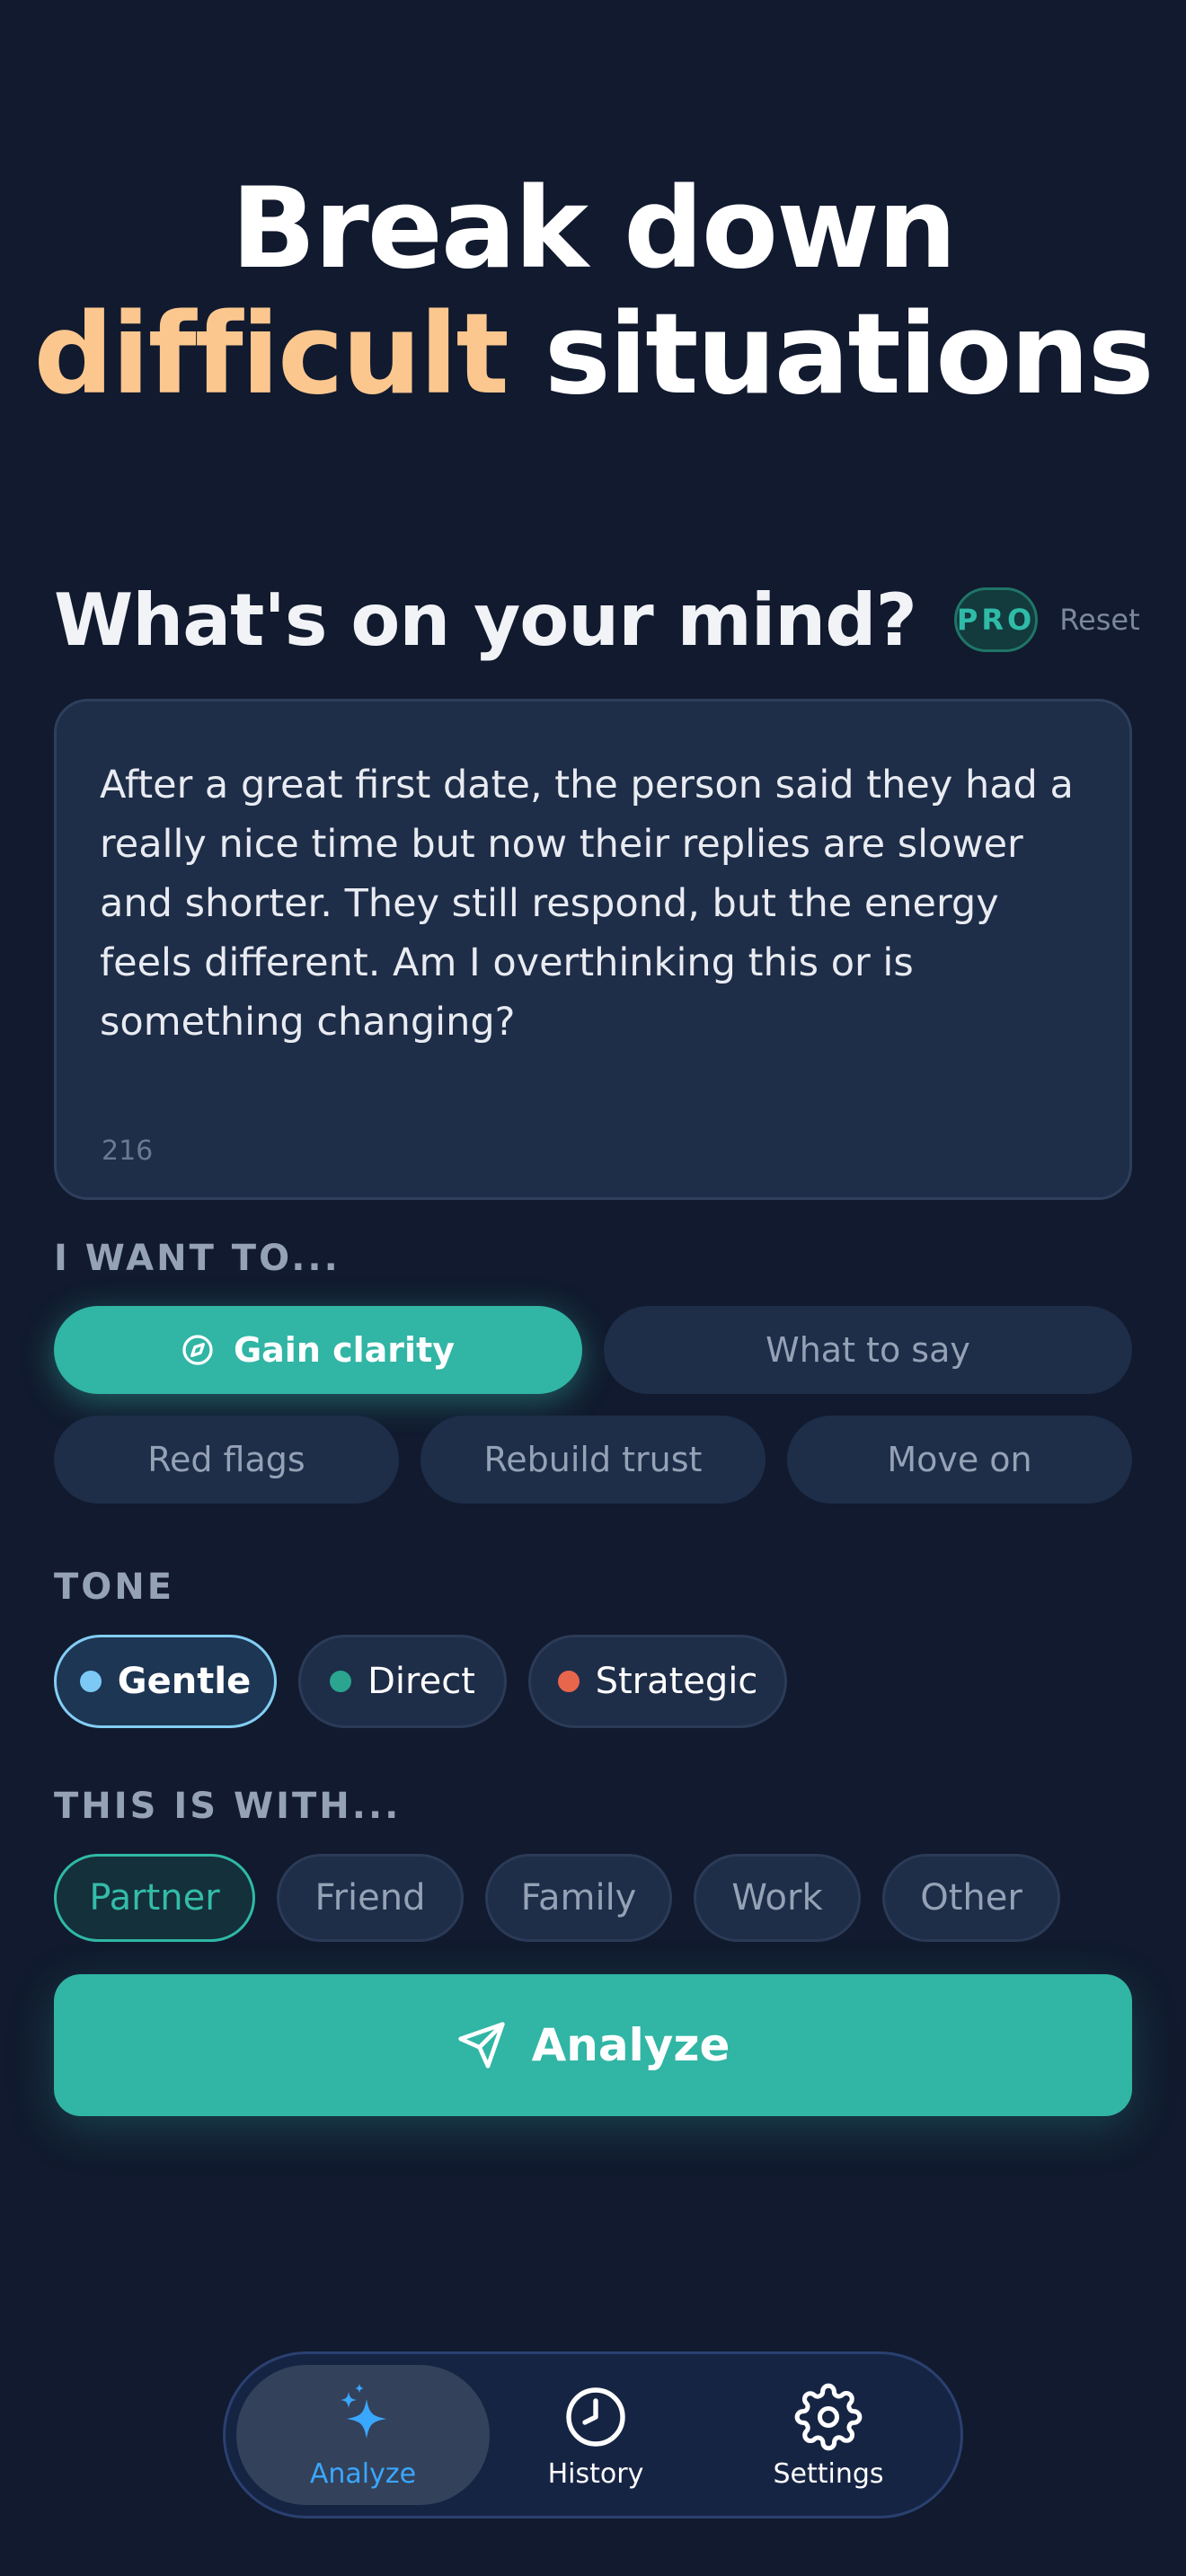 The height and width of the screenshot is (2576, 1186). I want to click on tab-analyze: Analyze, so click(363, 2435).